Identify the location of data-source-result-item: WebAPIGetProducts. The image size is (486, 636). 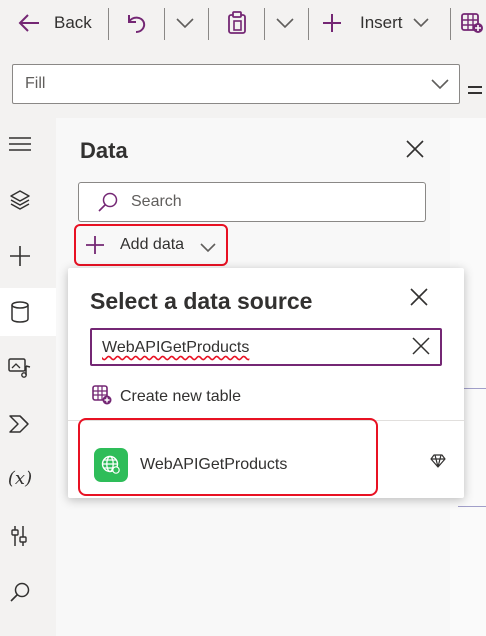
(228, 457).